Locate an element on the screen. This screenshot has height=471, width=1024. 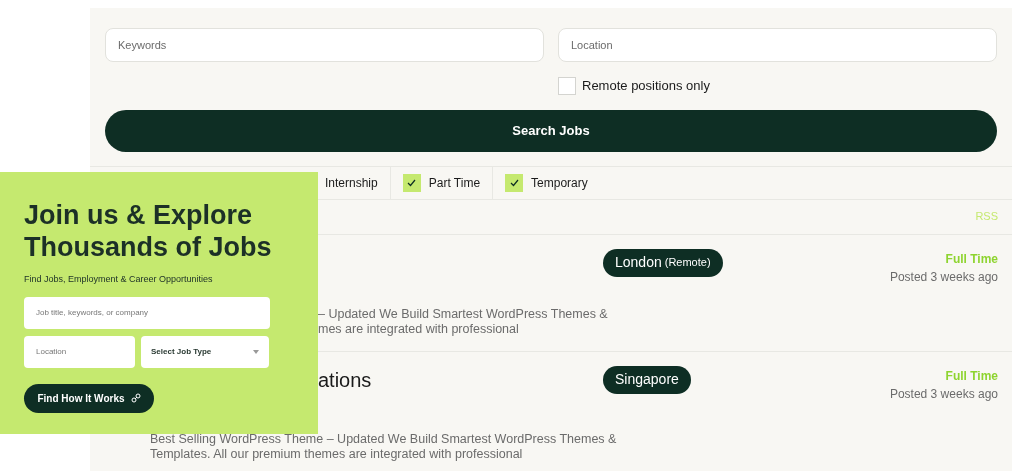
location-badge: Singapore is located at coordinates (647, 379).